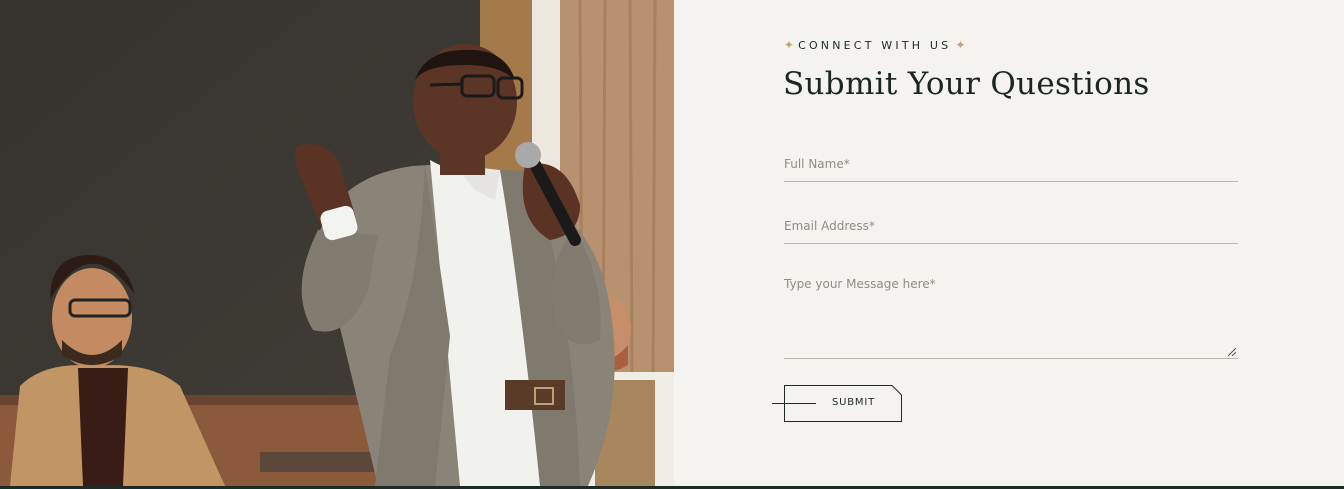 The image size is (1344, 489). Describe the element at coordinates (854, 402) in the screenshot. I see `submit-label: SUBMIT` at that location.